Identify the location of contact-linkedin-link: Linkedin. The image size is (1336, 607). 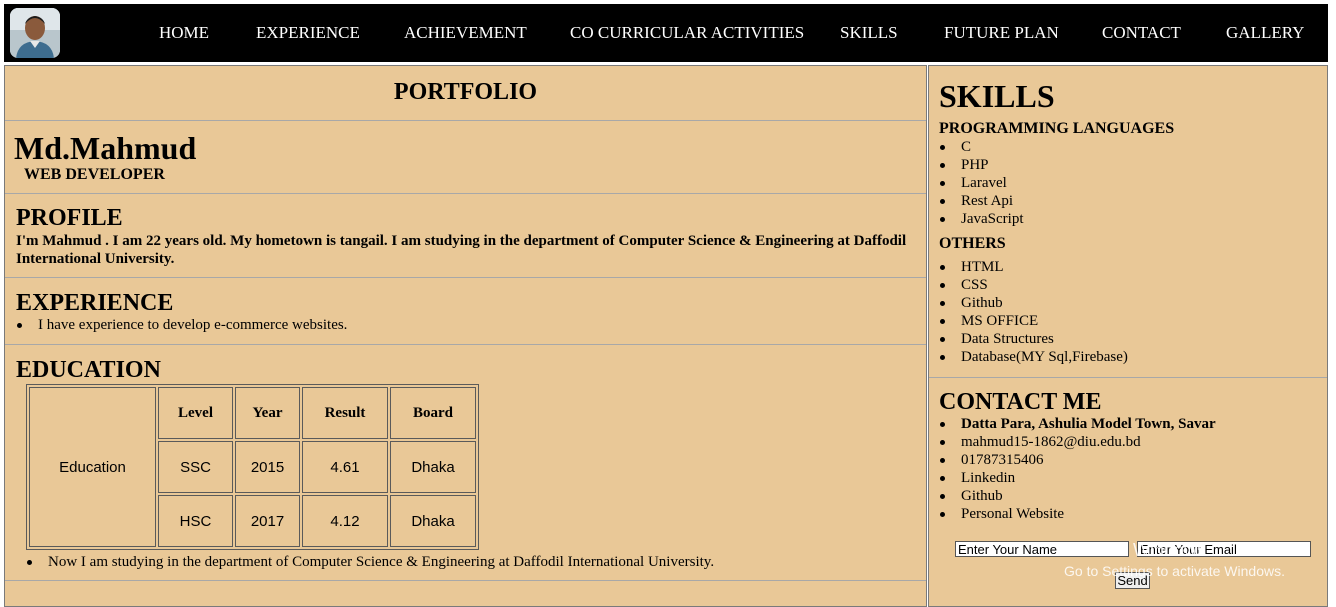
(1077, 478).